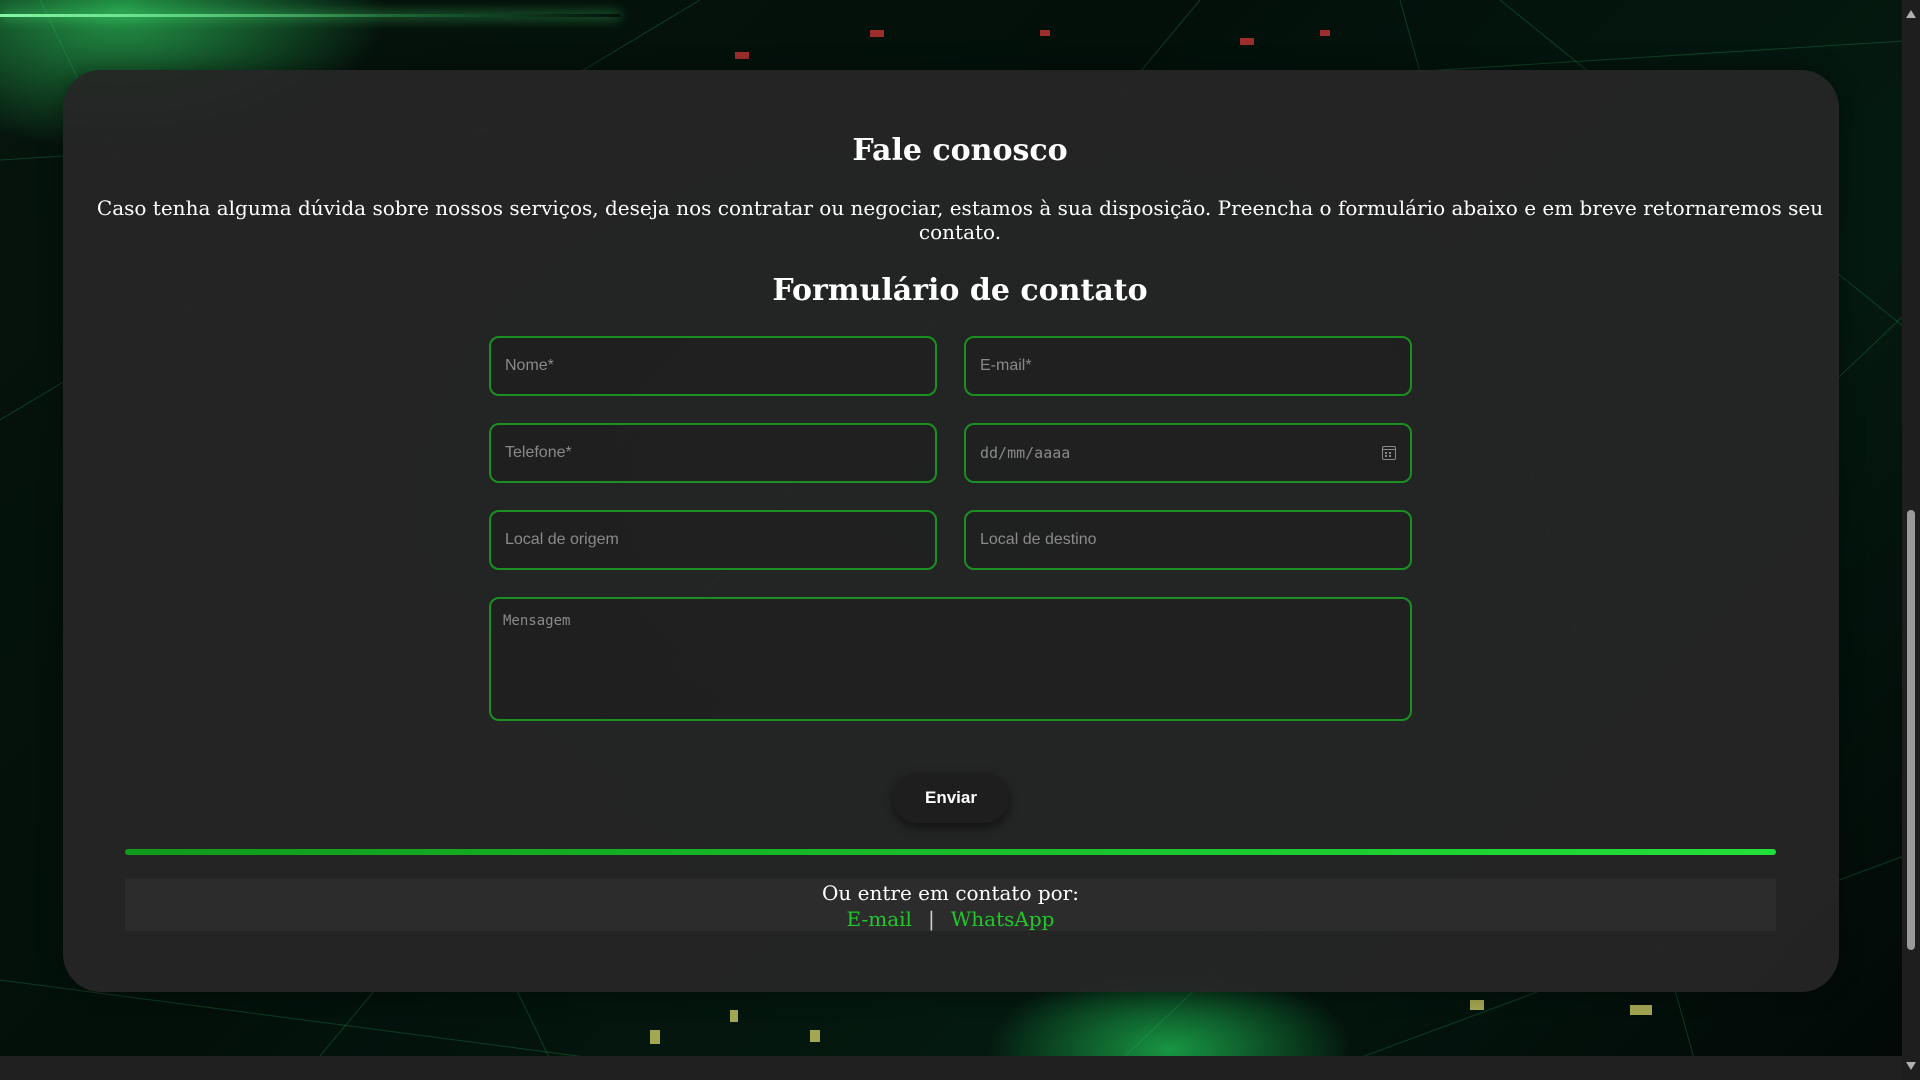  What do you see at coordinates (1911, 14) in the screenshot?
I see `scroll-up-arrow-icon` at bounding box center [1911, 14].